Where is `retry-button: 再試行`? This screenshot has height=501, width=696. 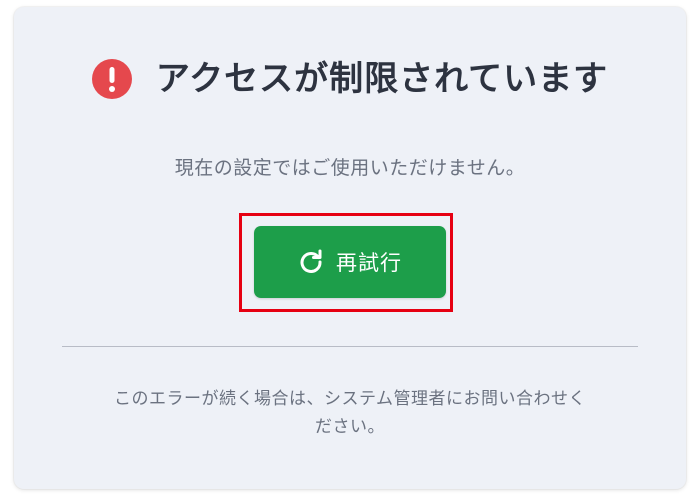
retry-button: 再試行 is located at coordinates (350, 262).